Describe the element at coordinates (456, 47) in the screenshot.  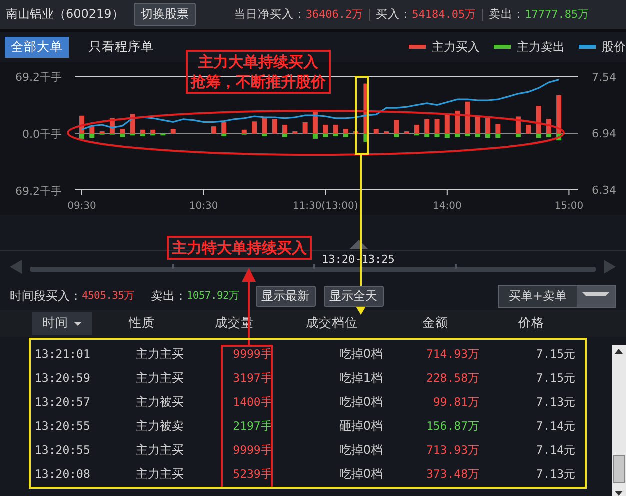
I see `legend-label: 主力买入` at that location.